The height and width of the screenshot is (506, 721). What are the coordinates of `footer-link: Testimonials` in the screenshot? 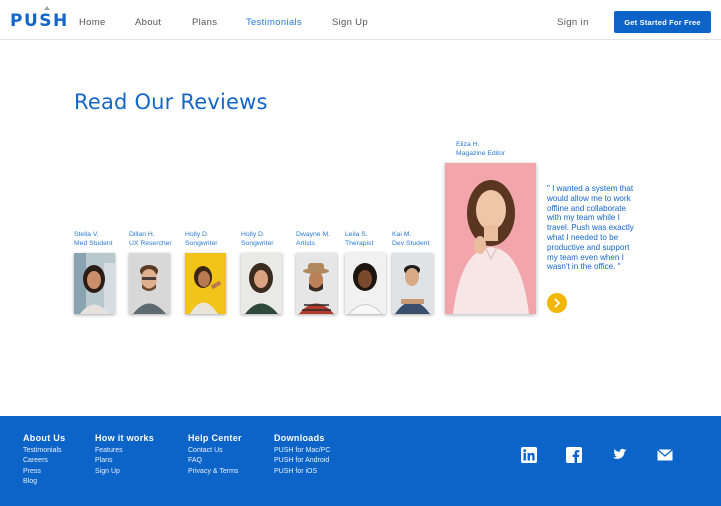 It's located at (44, 451).